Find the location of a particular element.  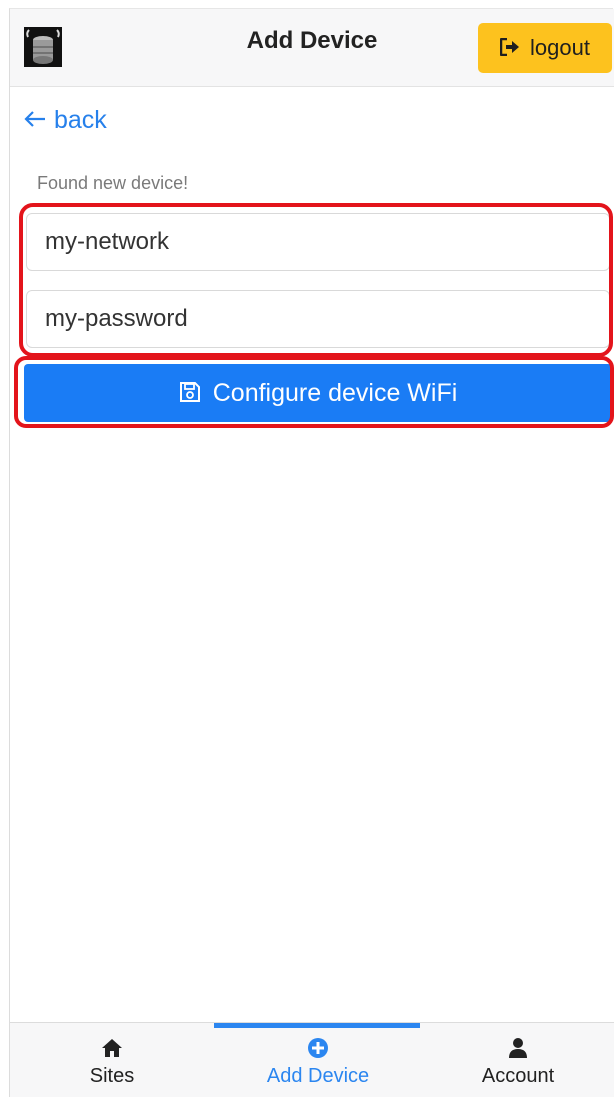

nav-label-add-device: Add Device is located at coordinates (318, 1076).